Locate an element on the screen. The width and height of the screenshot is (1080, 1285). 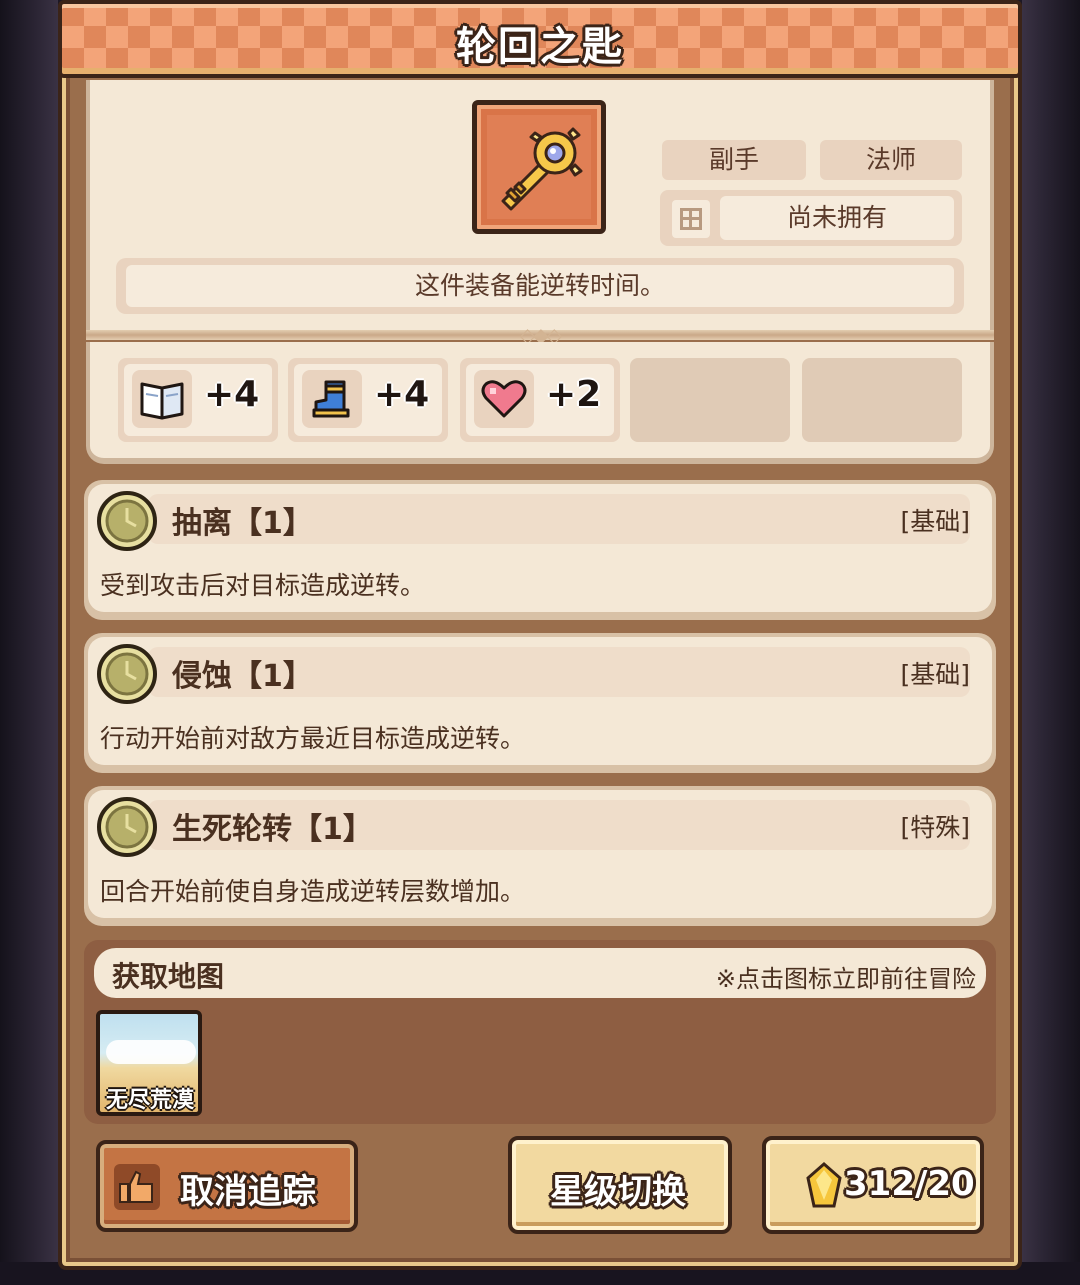
skill-name: 抽离【1】 is located at coordinates (242, 523).